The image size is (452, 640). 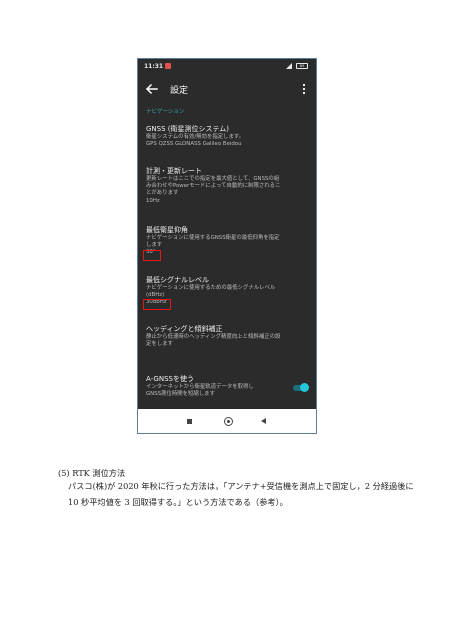 I want to click on home-icon, so click(x=228, y=421).